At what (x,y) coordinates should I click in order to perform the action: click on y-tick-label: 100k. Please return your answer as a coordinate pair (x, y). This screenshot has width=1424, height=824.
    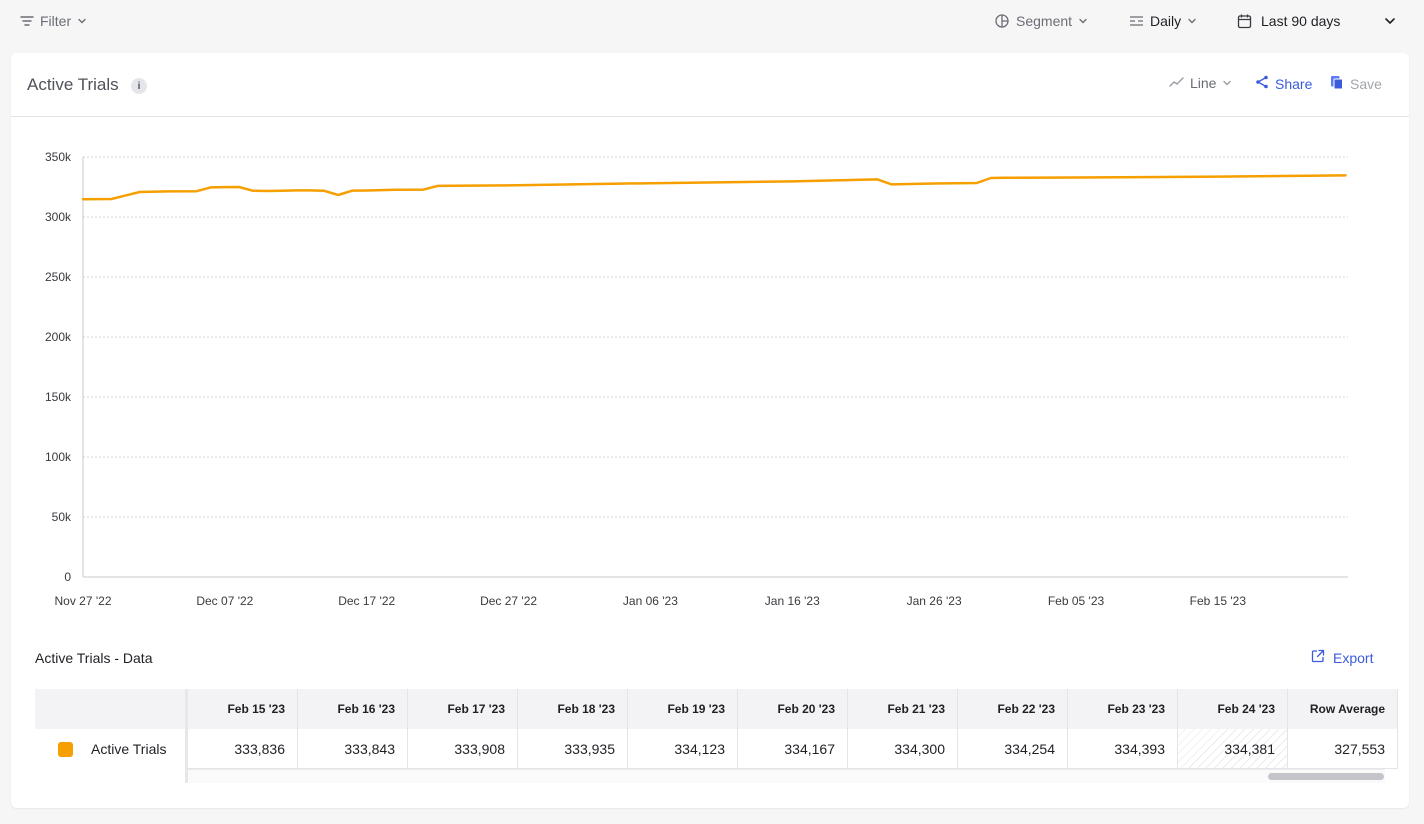
    Looking at the image, I should click on (58, 457).